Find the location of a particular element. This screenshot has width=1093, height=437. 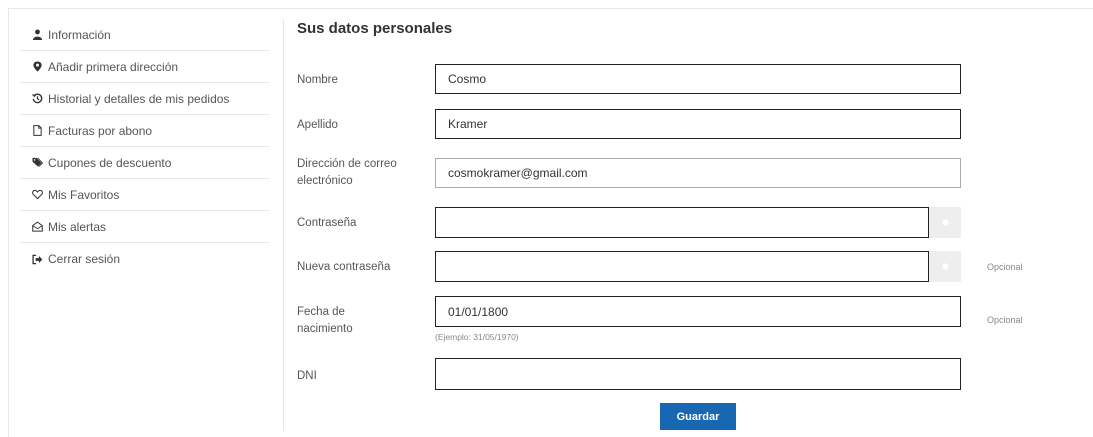

sidebar-item-informacion: Información is located at coordinates (145, 35).